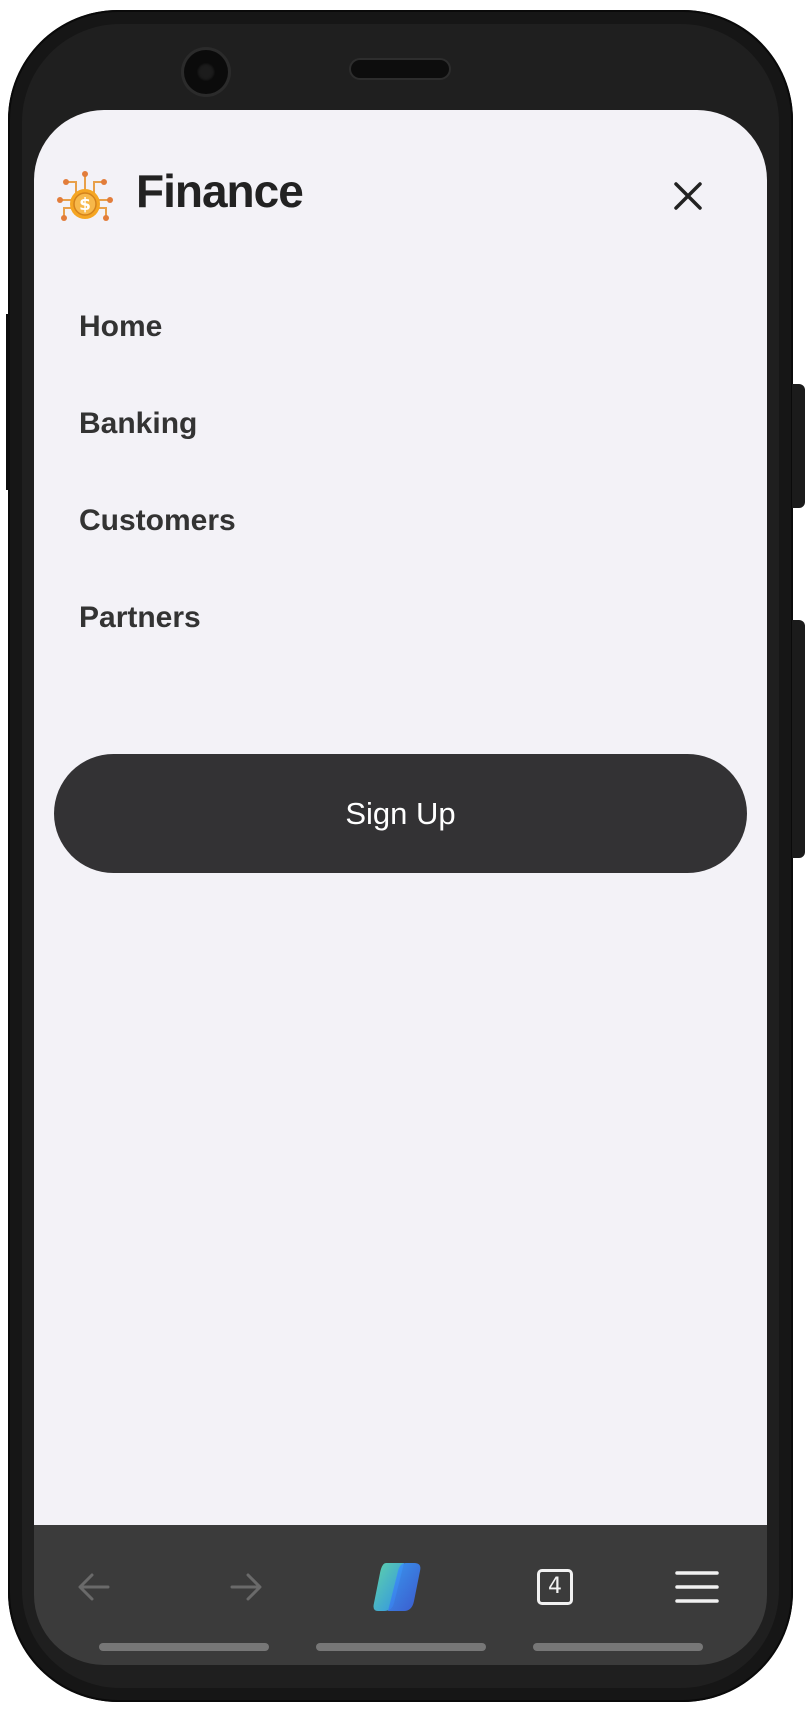 The image size is (809, 1710). What do you see at coordinates (400, 813) in the screenshot?
I see `sign-up-button: Sign Up` at bounding box center [400, 813].